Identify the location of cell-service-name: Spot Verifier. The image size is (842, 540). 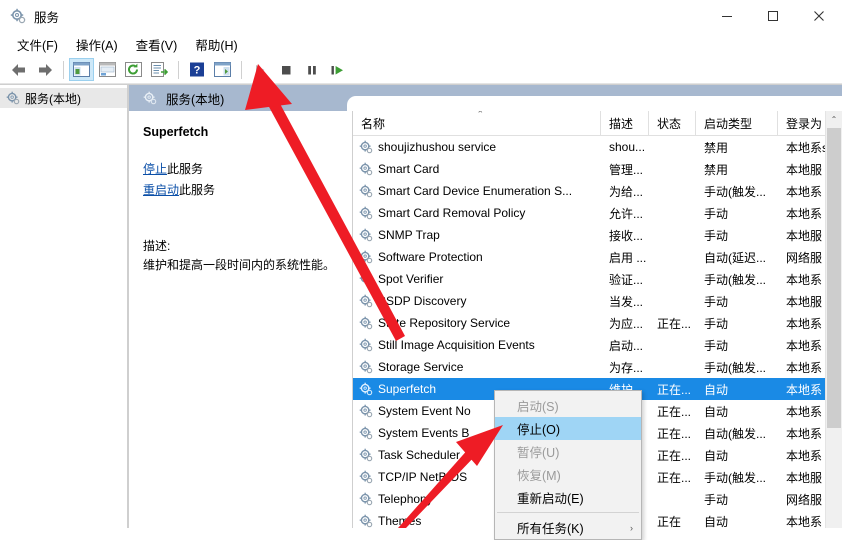
(477, 279).